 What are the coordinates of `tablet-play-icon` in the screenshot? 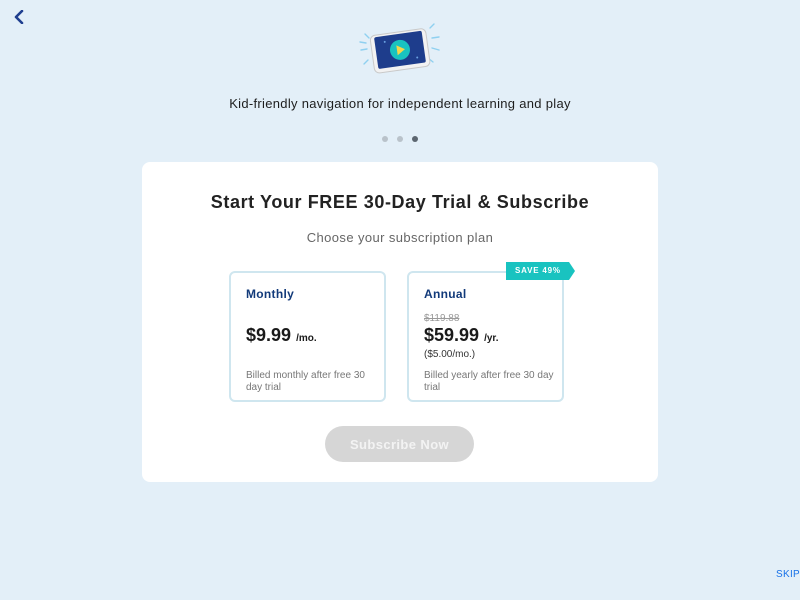 It's located at (399, 49).